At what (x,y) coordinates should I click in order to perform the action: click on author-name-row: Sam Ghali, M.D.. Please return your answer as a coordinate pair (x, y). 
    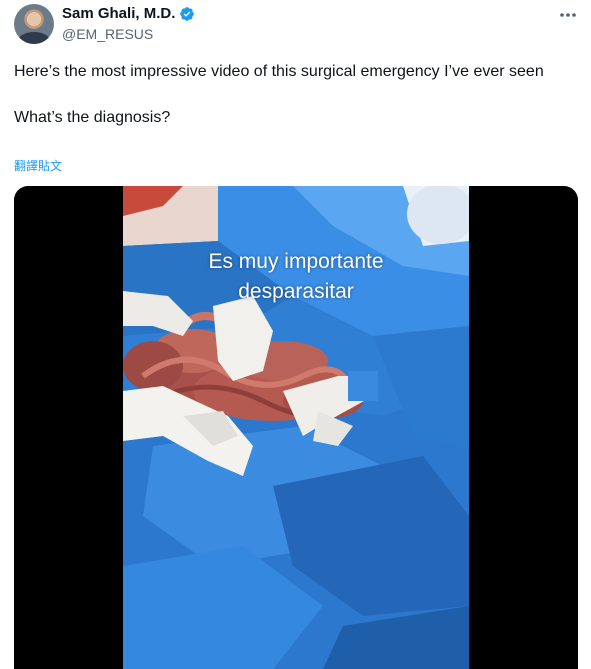
    Looking at the image, I should click on (128, 13).